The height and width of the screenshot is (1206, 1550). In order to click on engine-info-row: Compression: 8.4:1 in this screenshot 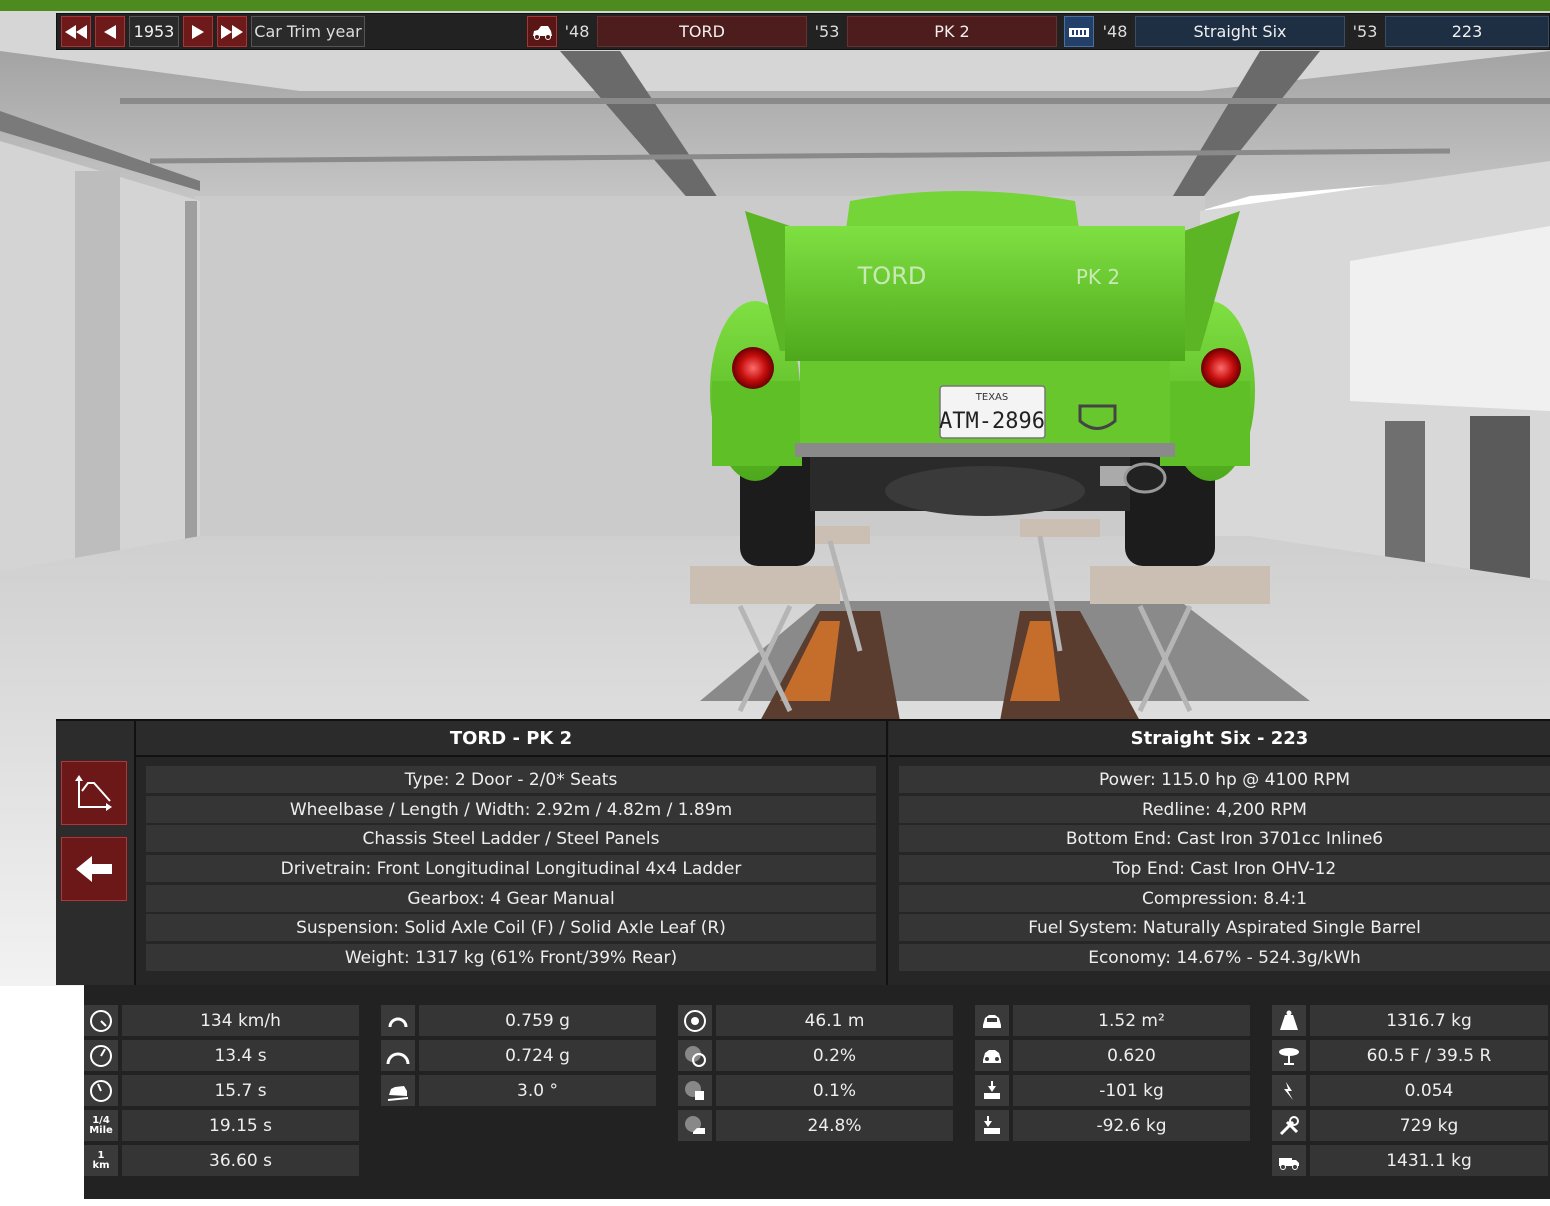, I will do `click(1224, 898)`.